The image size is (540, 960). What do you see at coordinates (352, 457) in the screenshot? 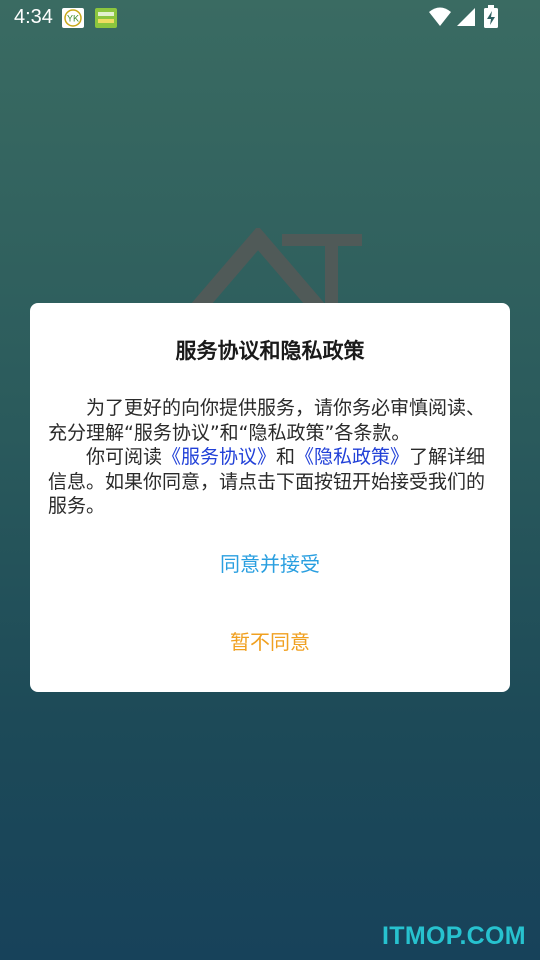
I see `privacy-policy-link: 《隐私政策》` at bounding box center [352, 457].